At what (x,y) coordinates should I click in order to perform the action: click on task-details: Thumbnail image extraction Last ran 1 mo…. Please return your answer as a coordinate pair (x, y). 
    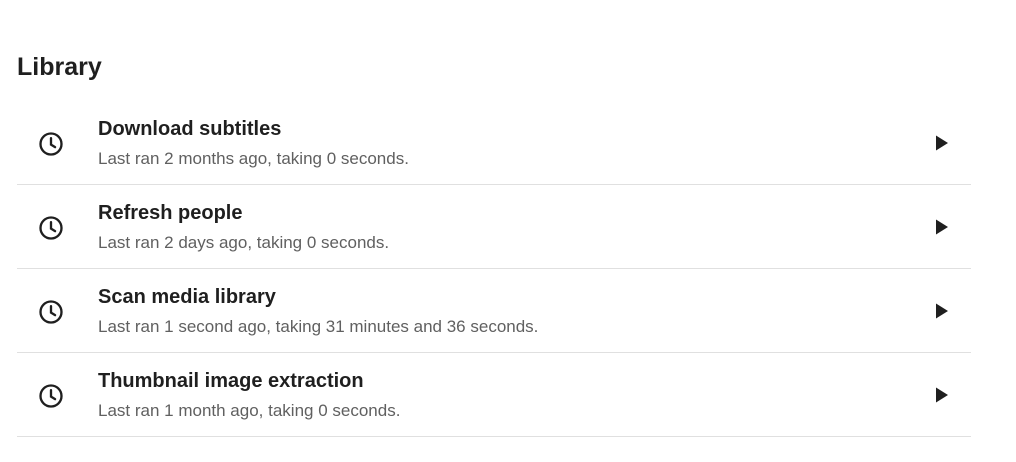
    Looking at the image, I should click on (494, 395).